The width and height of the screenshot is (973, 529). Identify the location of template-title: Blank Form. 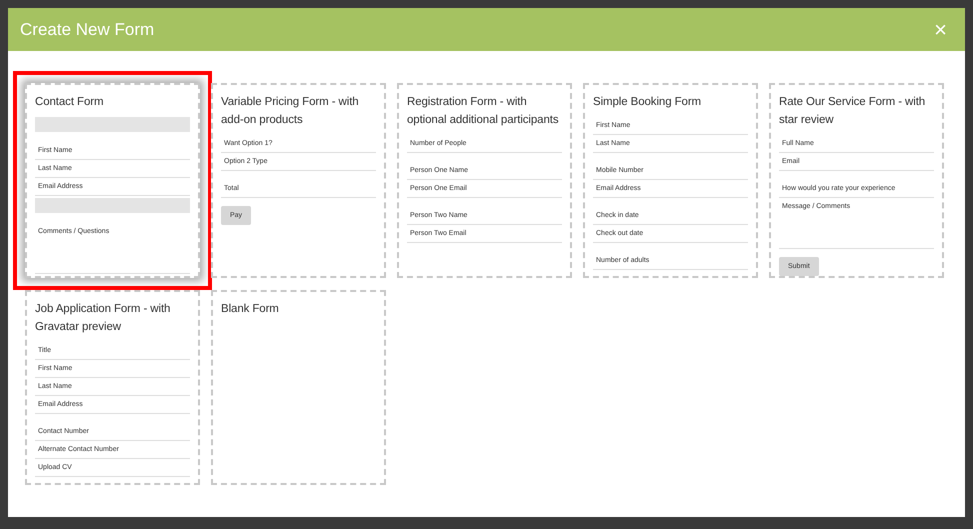
(250, 309).